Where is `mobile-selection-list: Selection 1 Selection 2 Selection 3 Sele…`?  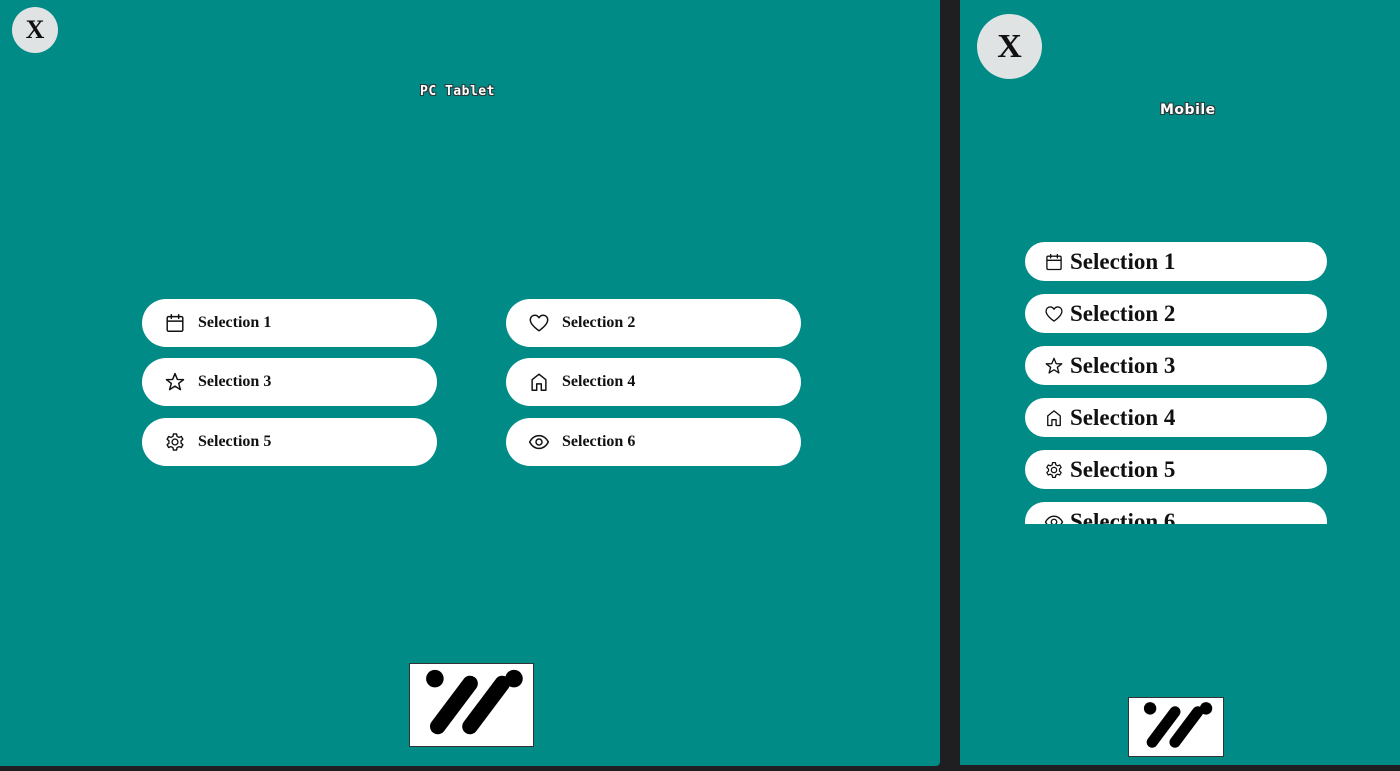 mobile-selection-list: Selection 1 Selection 2 Selection 3 Sele… is located at coordinates (1180, 382).